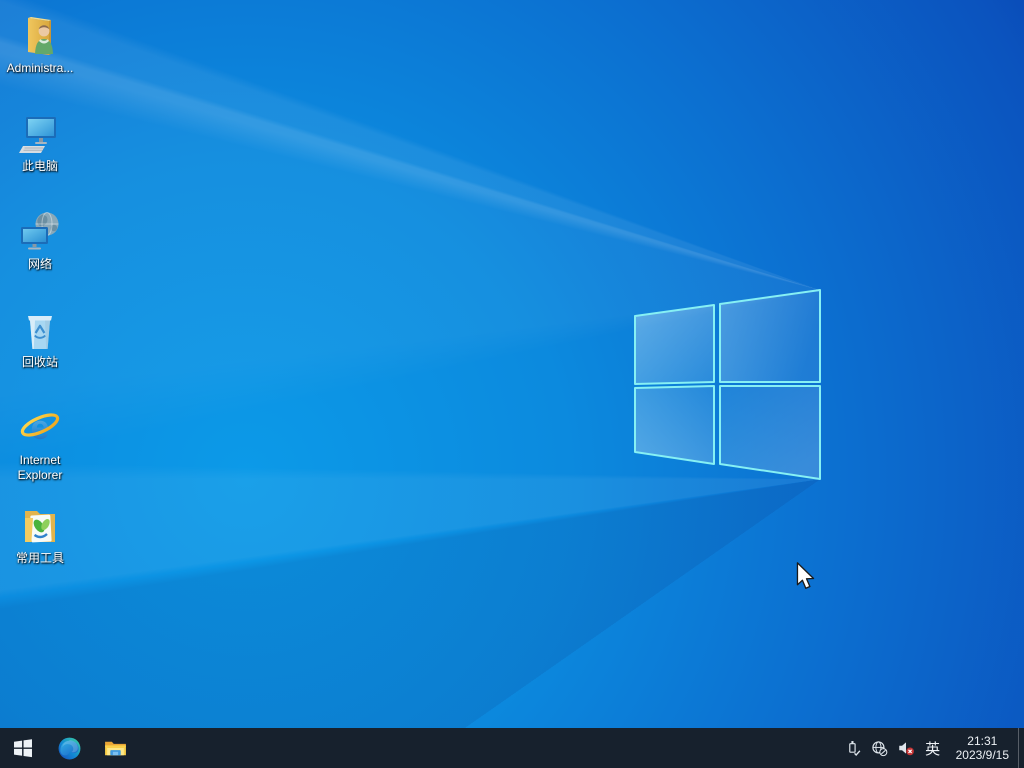  I want to click on ime-language-indicator: 英, so click(933, 748).